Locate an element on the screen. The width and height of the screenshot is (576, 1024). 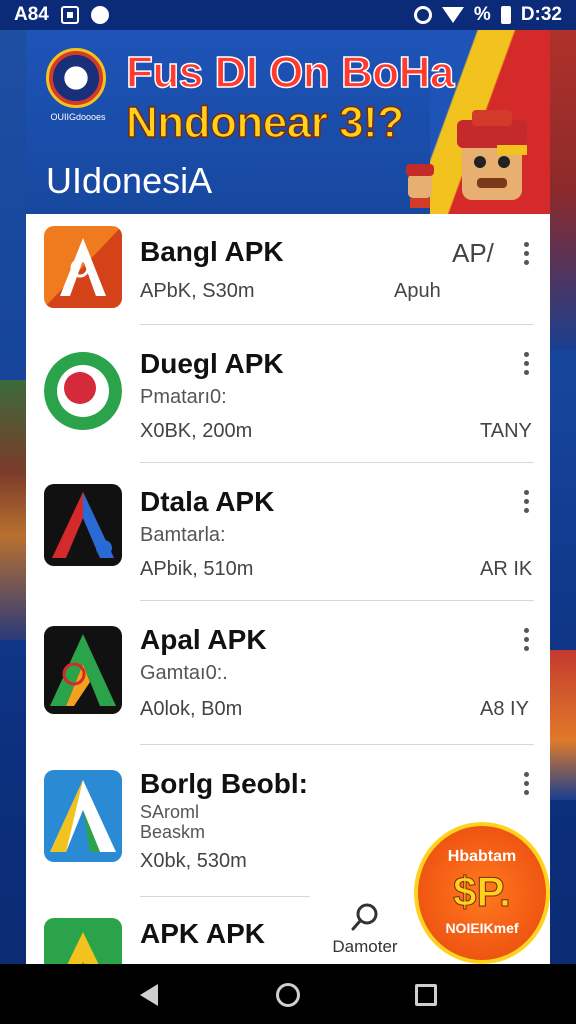
app-meta: APbK, S30m is located at coordinates (197, 291).